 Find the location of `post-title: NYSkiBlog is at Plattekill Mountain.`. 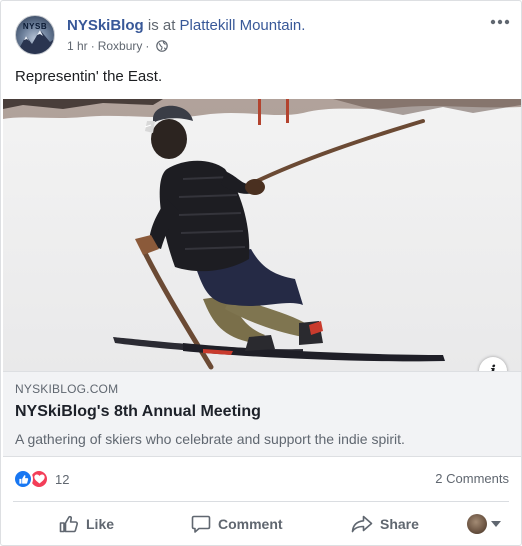

post-title: NYSkiBlog is at Plattekill Mountain. is located at coordinates (186, 26).